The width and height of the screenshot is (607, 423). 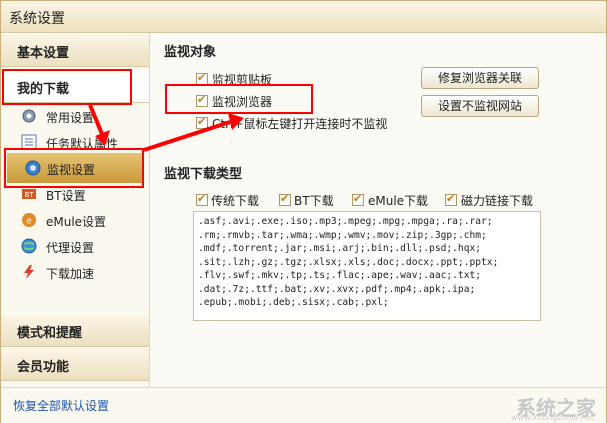 I want to click on annotation-arrows, so click(x=166, y=128).